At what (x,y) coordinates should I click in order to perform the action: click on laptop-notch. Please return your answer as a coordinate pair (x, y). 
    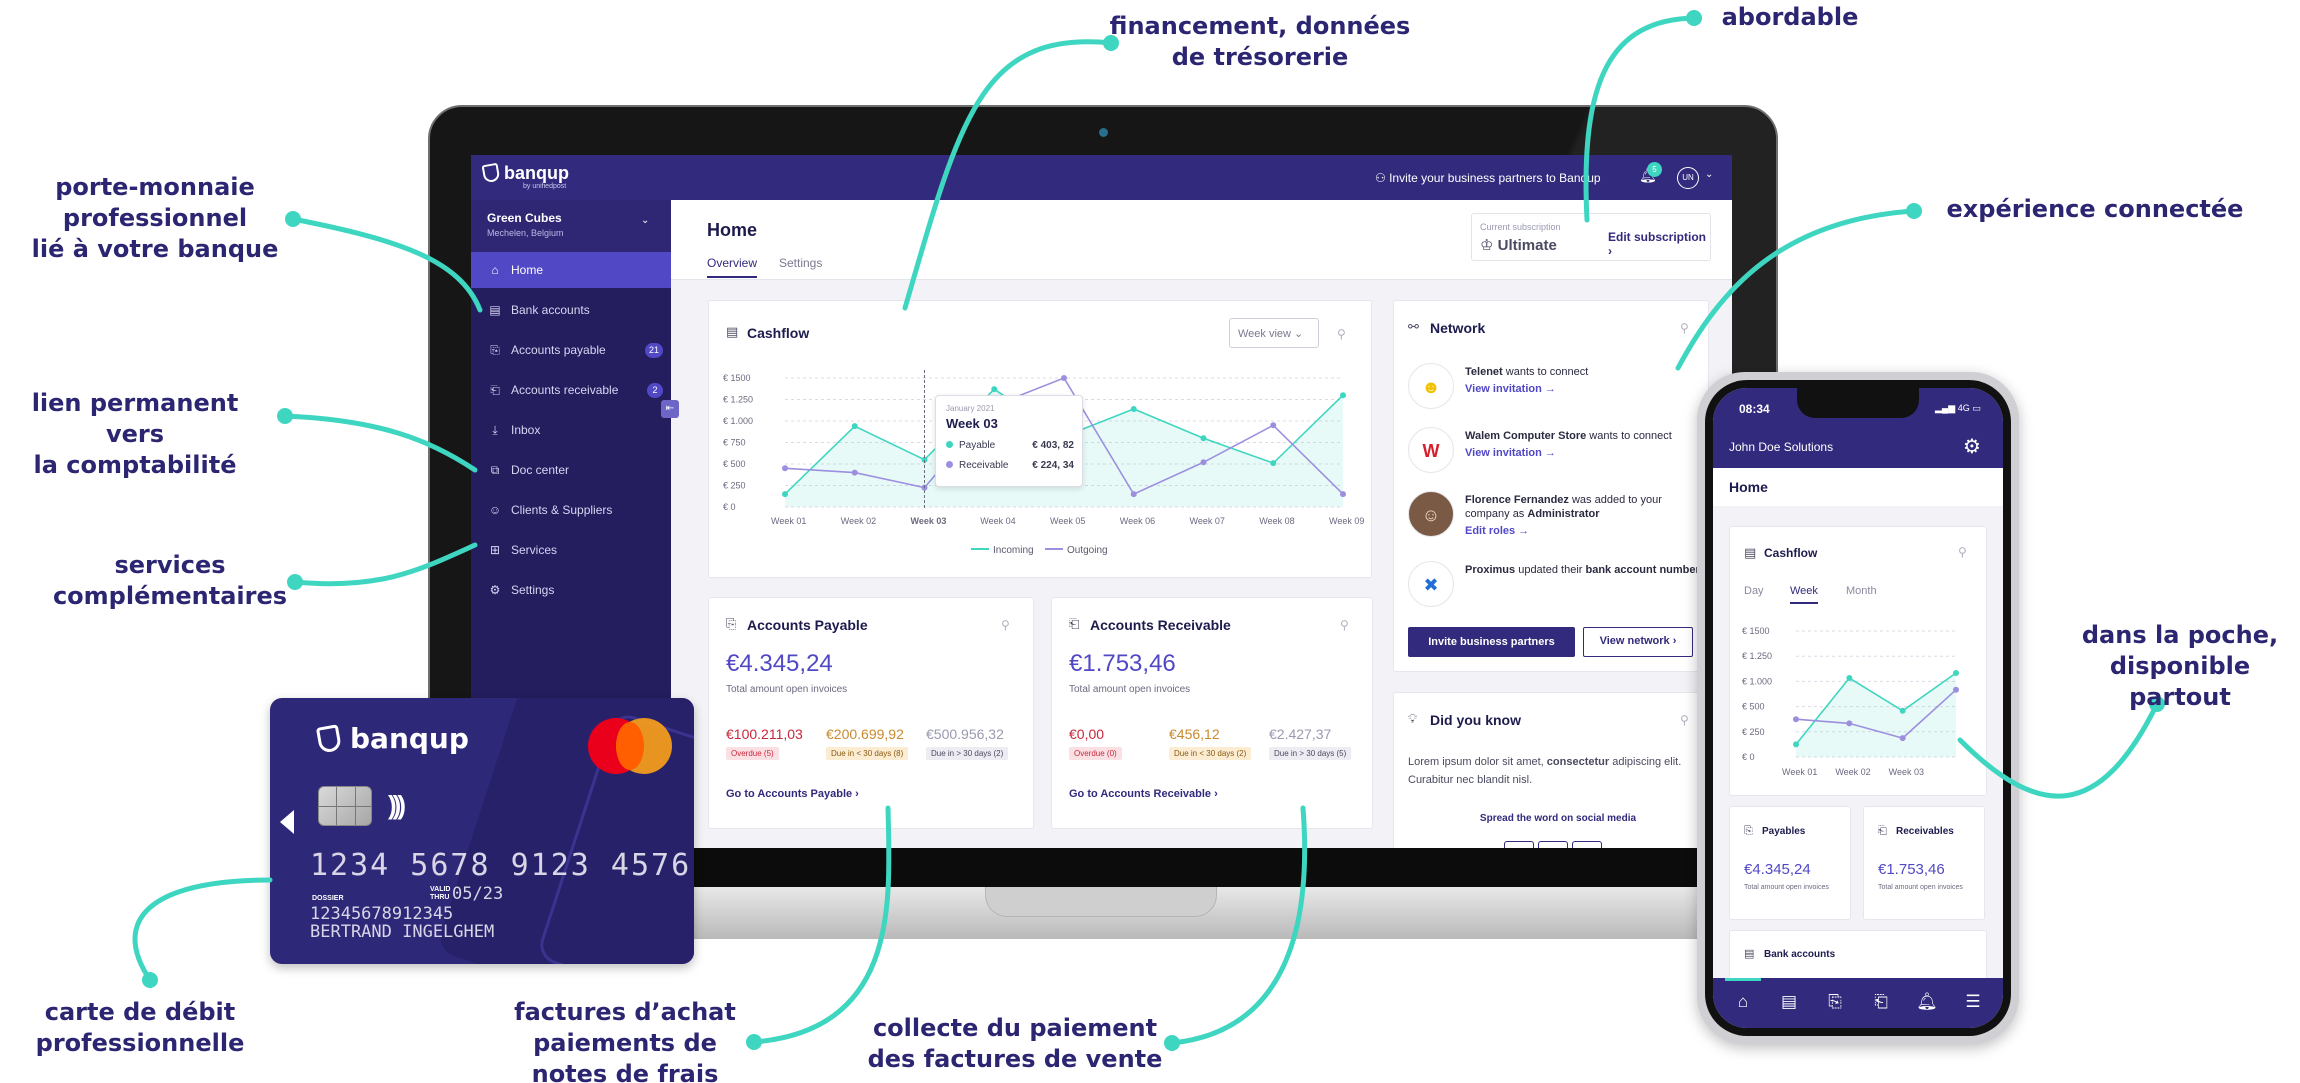
    Looking at the image, I should click on (1101, 902).